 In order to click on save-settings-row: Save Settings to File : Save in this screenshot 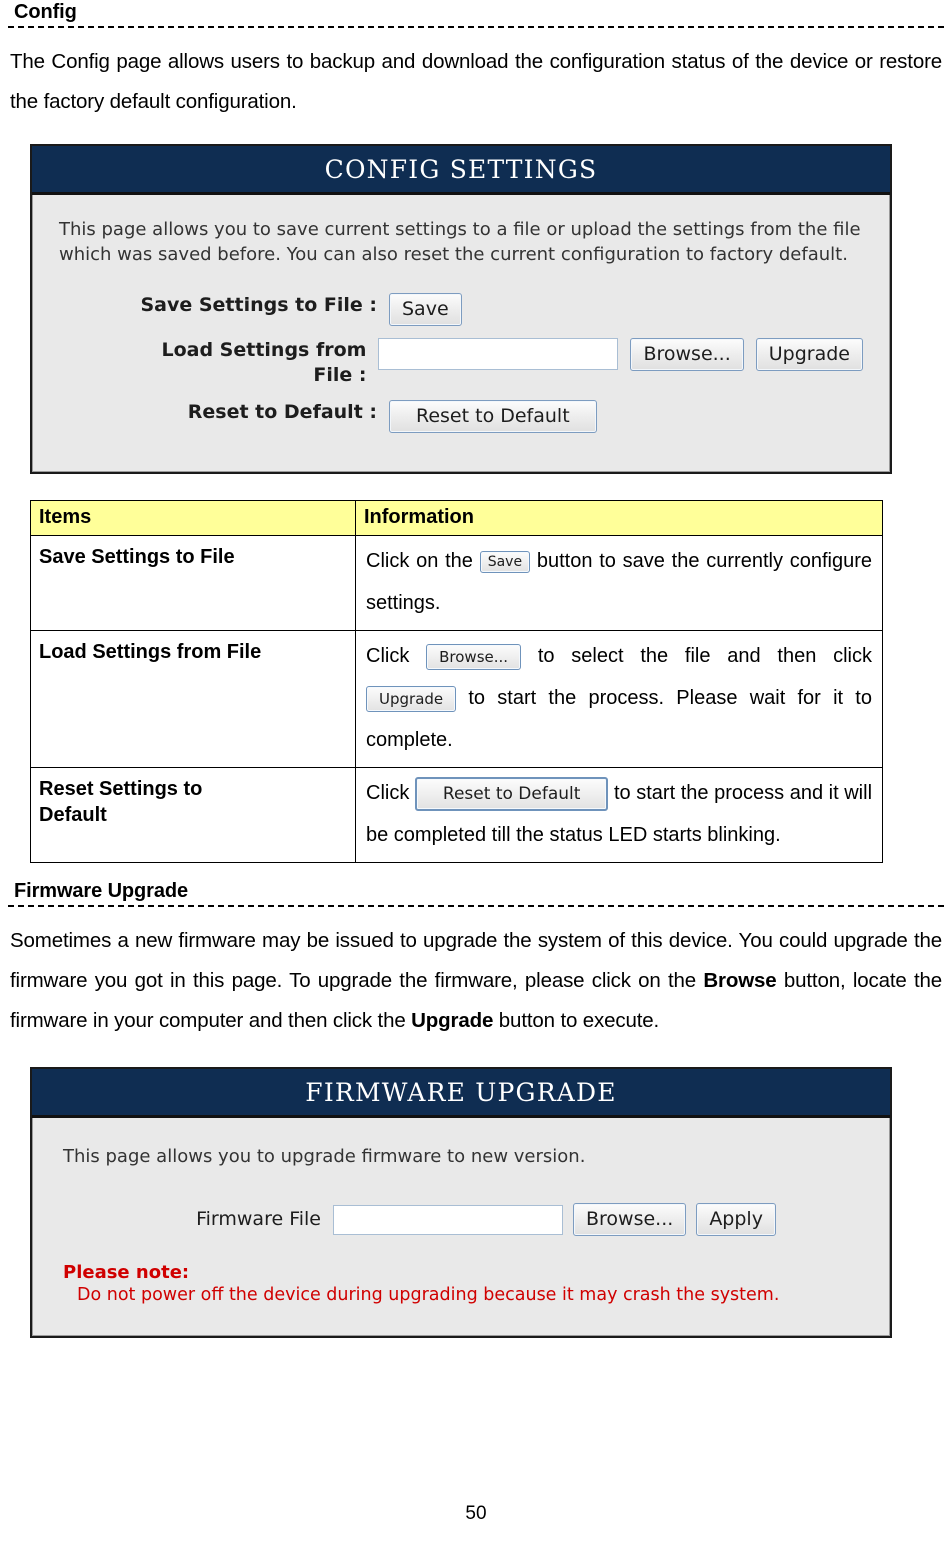, I will do `click(461, 309)`.